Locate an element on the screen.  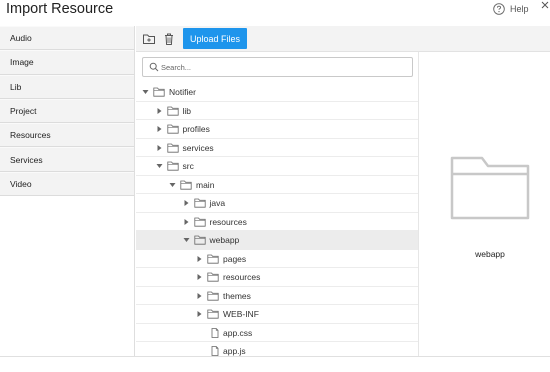
tree-item-label: Notifier is located at coordinates (182, 92).